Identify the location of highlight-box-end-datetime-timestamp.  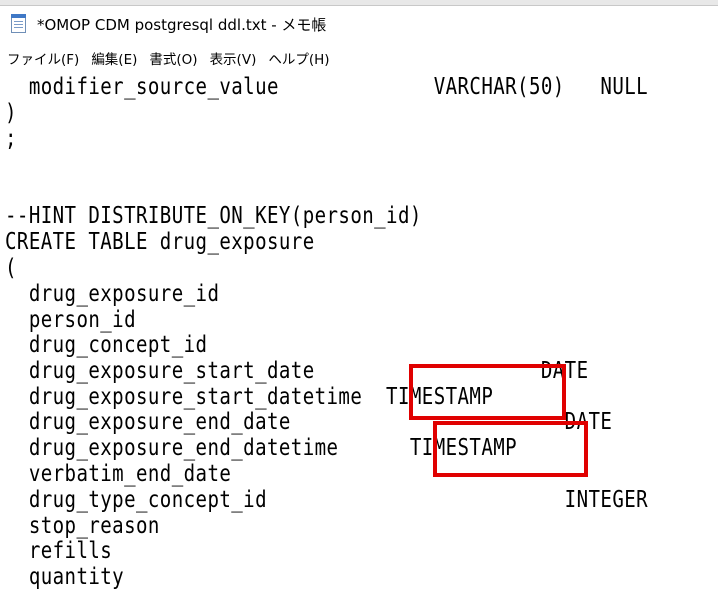
(510, 449).